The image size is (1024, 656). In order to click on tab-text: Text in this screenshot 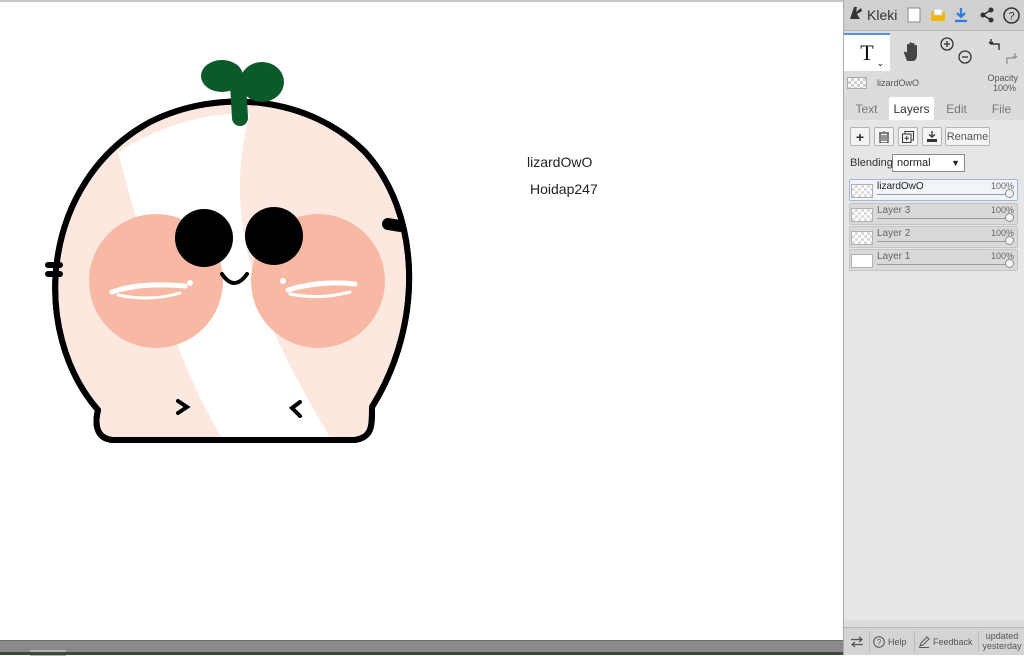, I will do `click(866, 108)`.